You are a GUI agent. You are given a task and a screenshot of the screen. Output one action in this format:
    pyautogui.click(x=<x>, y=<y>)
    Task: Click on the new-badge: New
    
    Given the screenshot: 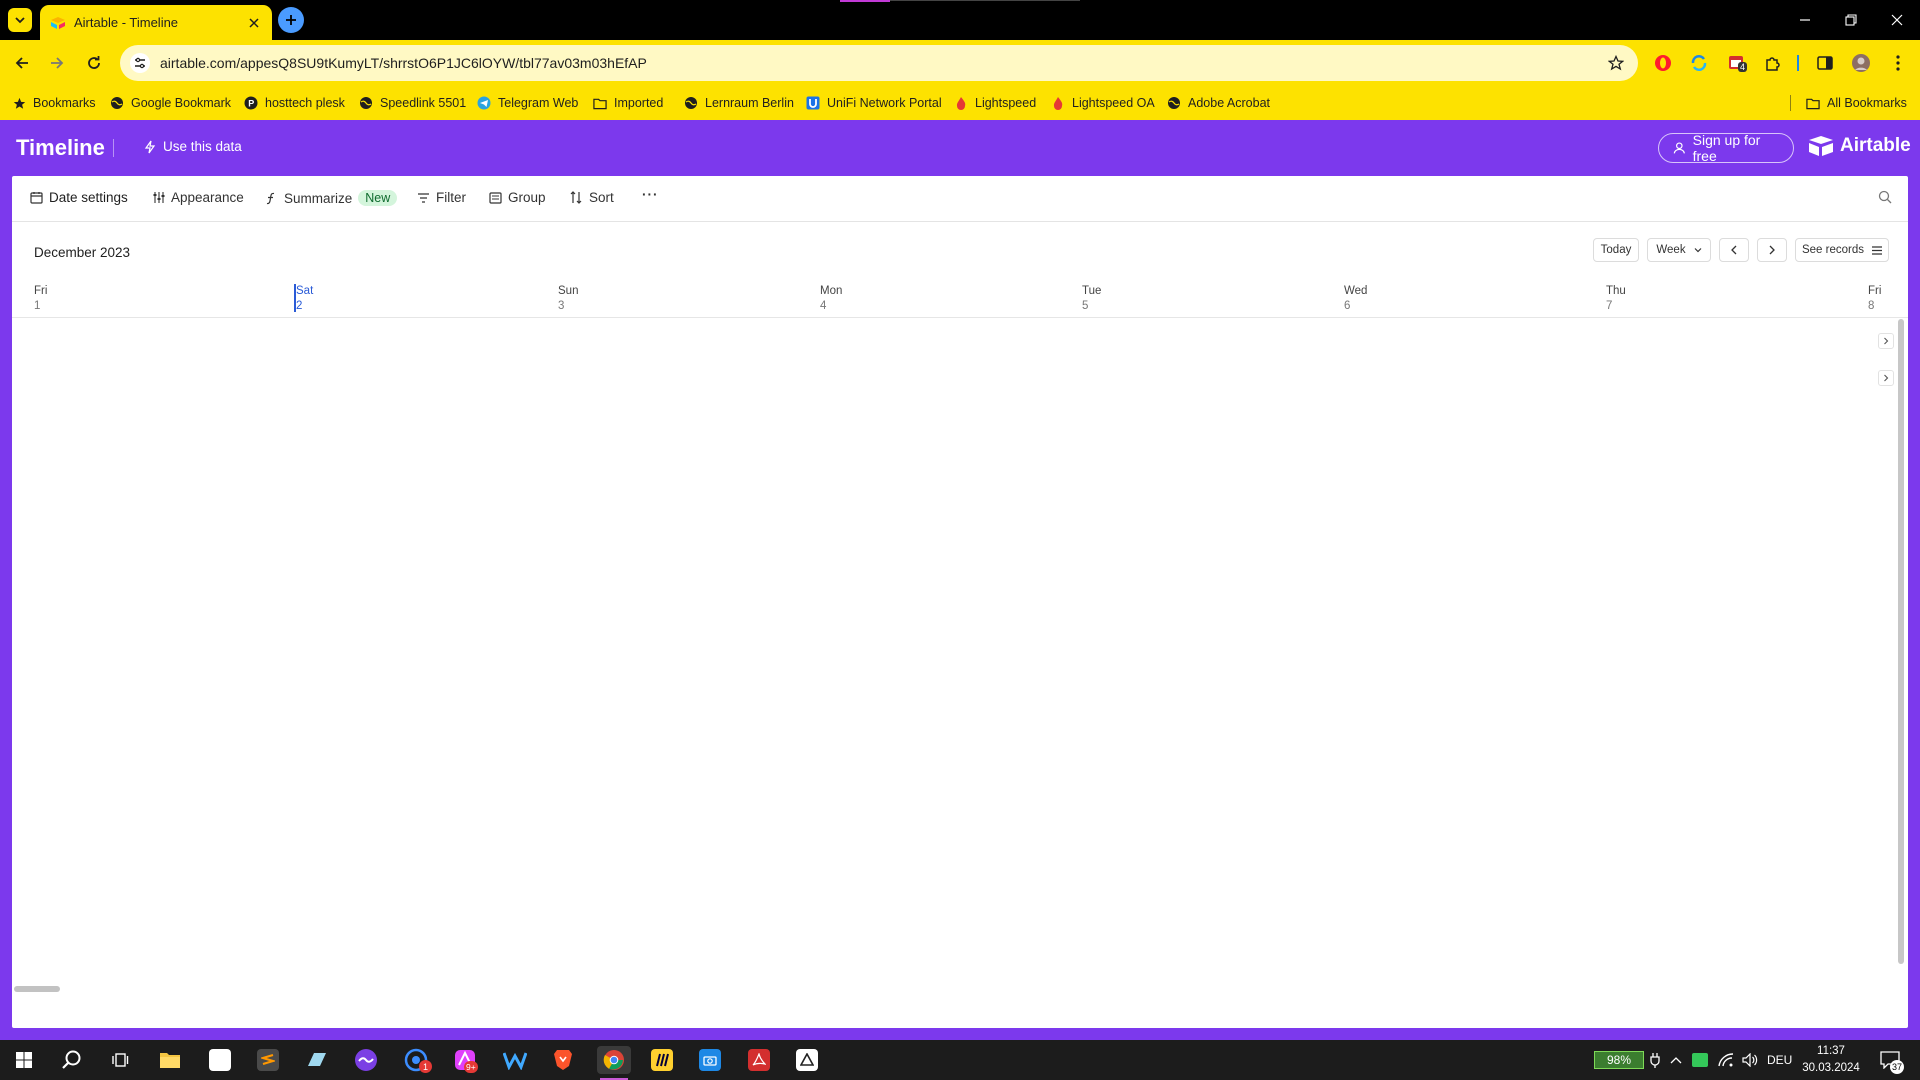 What is the action you would take?
    pyautogui.click(x=378, y=198)
    